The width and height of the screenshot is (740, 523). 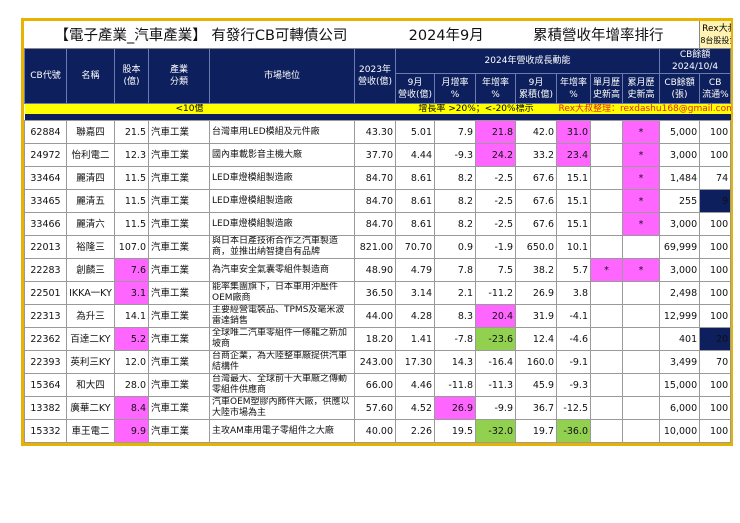 I want to click on cell-sep-rev: 4.28, so click(x=415, y=316).